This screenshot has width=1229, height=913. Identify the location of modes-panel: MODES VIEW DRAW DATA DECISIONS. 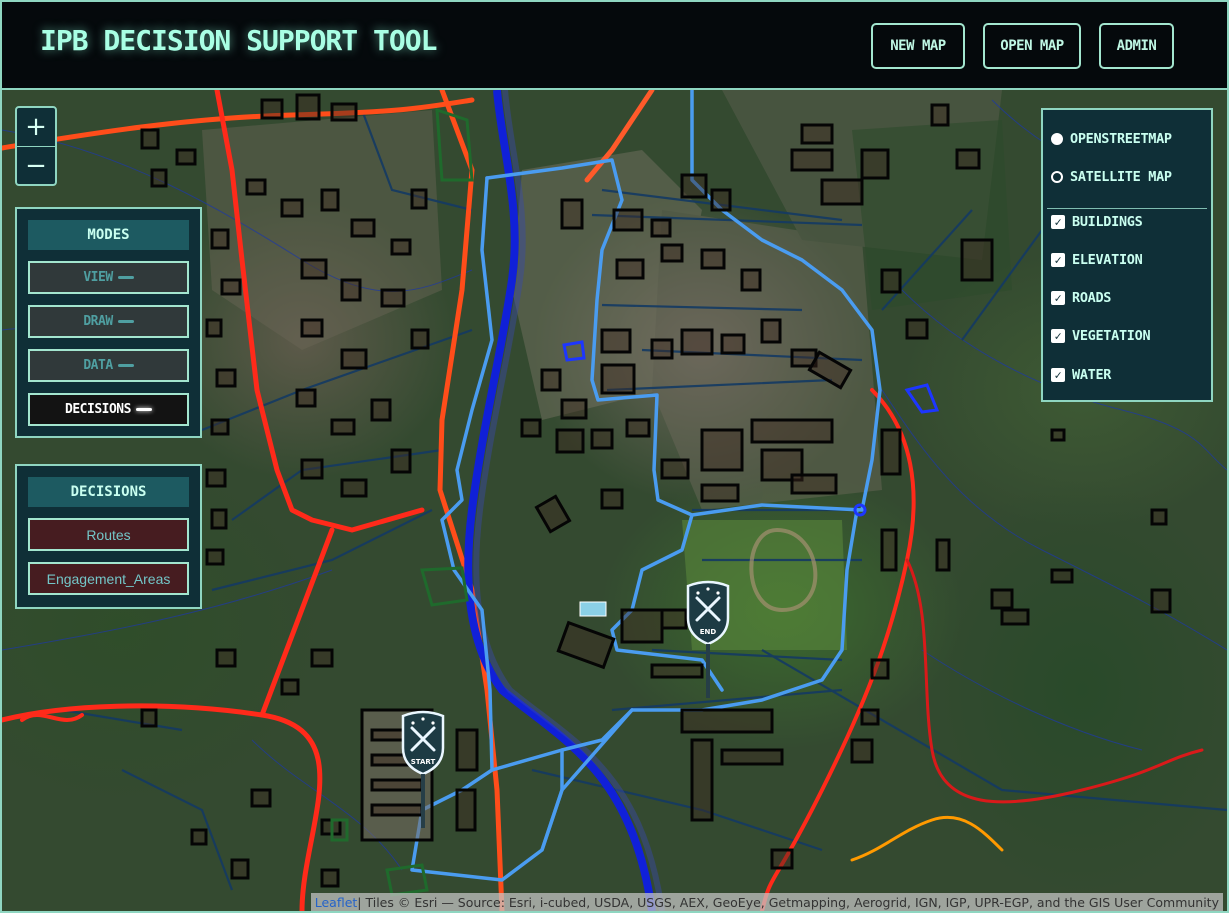
(108, 322).